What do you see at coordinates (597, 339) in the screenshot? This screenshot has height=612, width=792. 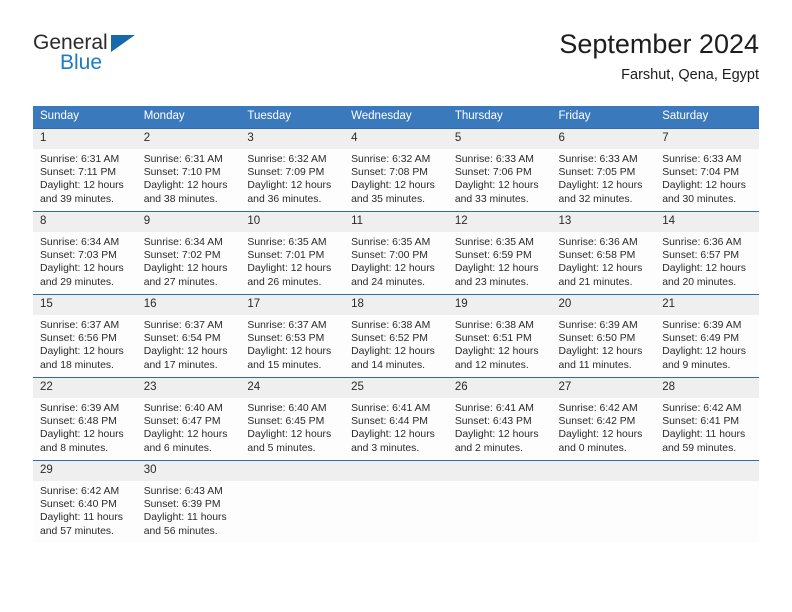 I see `sunset-text: Sunset: 6:50 PM` at bounding box center [597, 339].